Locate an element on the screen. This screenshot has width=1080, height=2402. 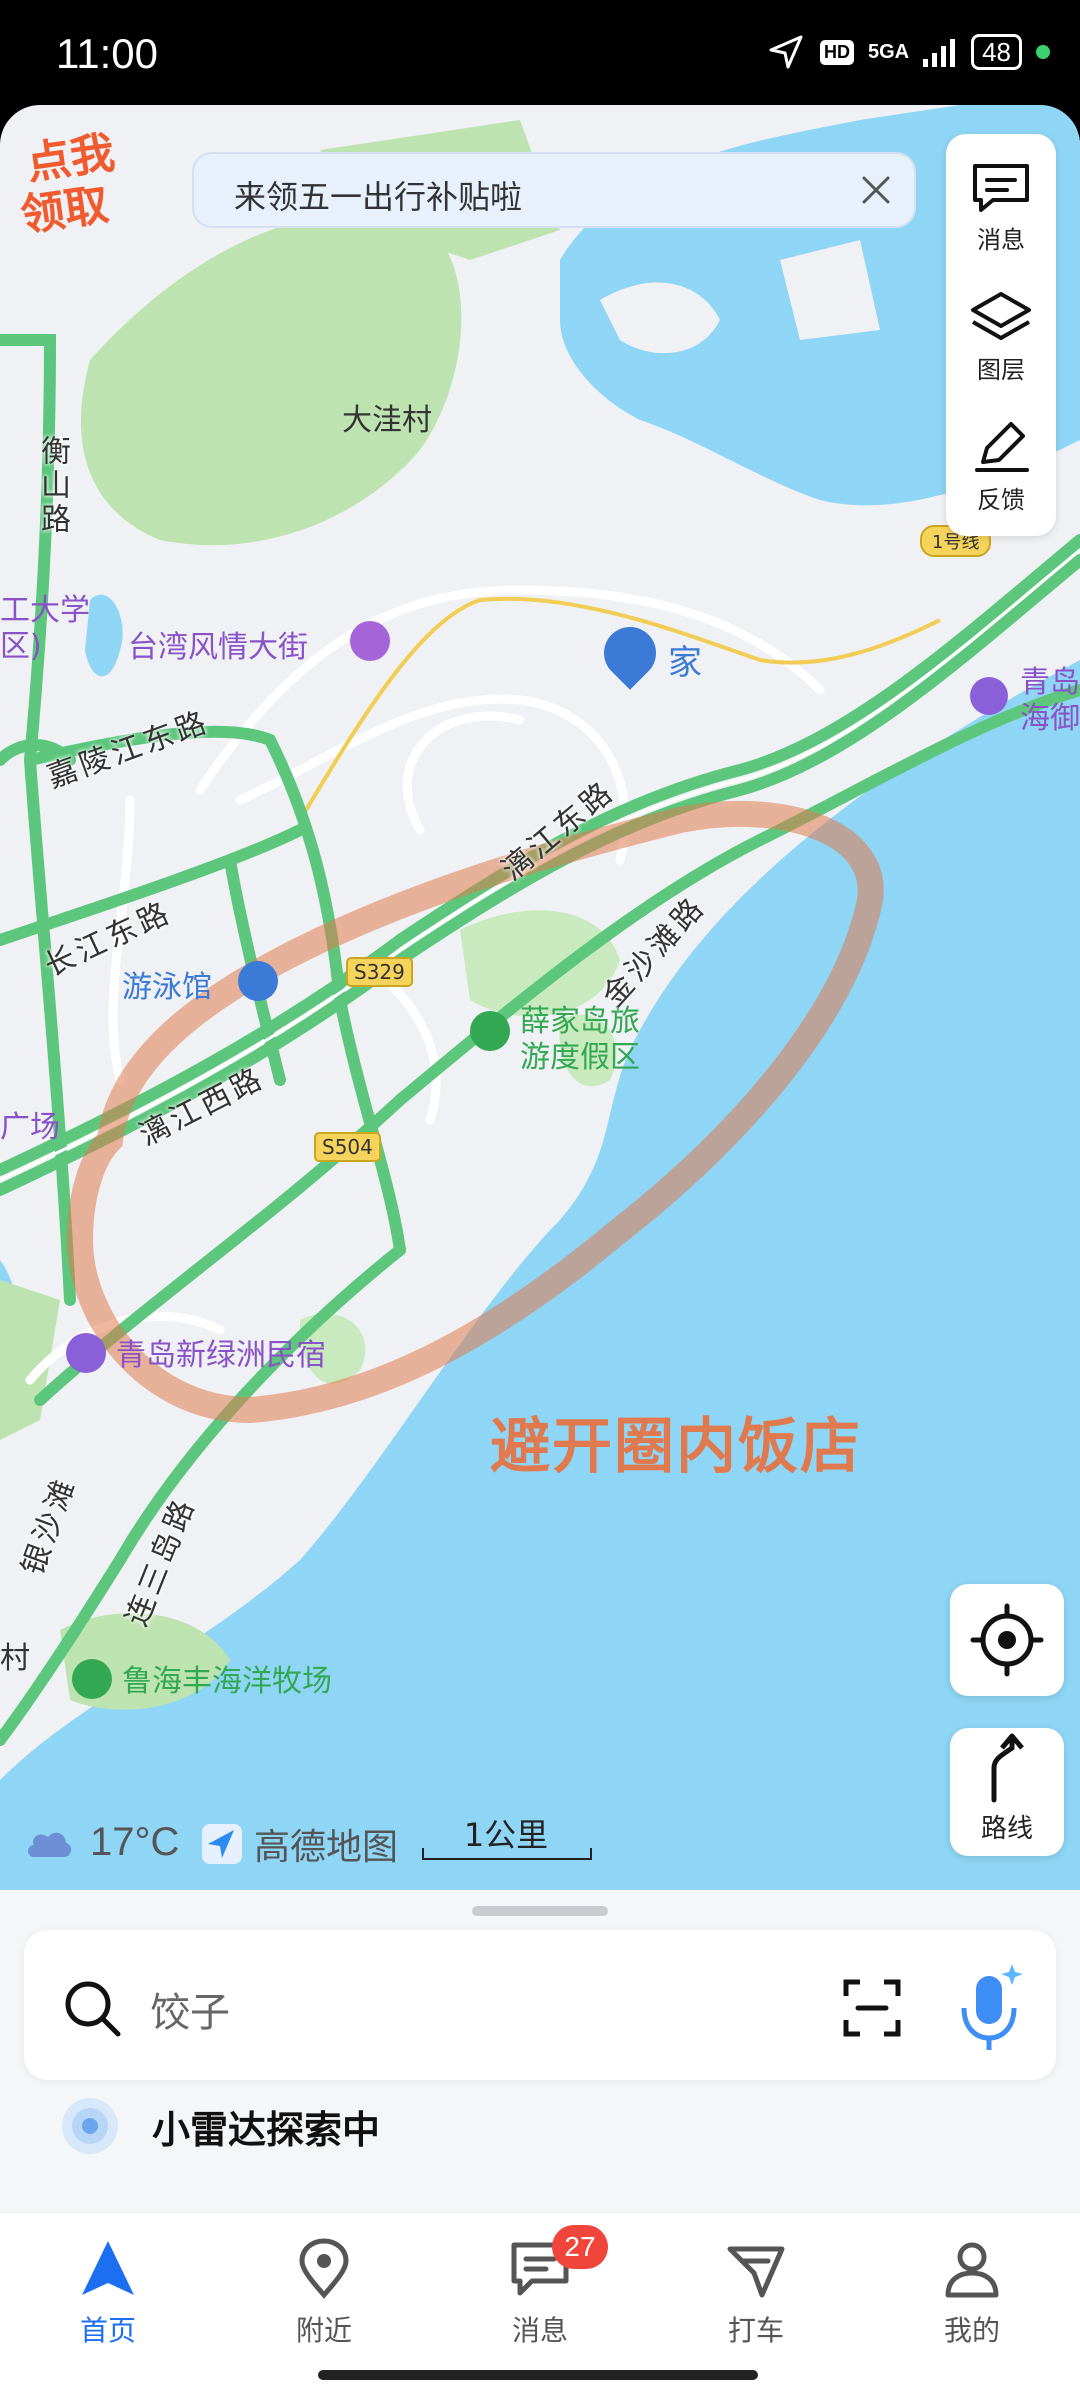
status-bar: 11:00 HD 5GA 48 is located at coordinates (540, 52).